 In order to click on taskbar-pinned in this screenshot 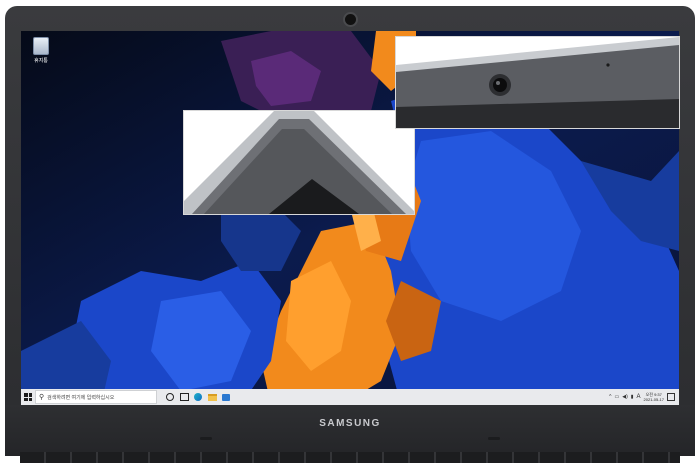, I will do `click(198, 397)`.